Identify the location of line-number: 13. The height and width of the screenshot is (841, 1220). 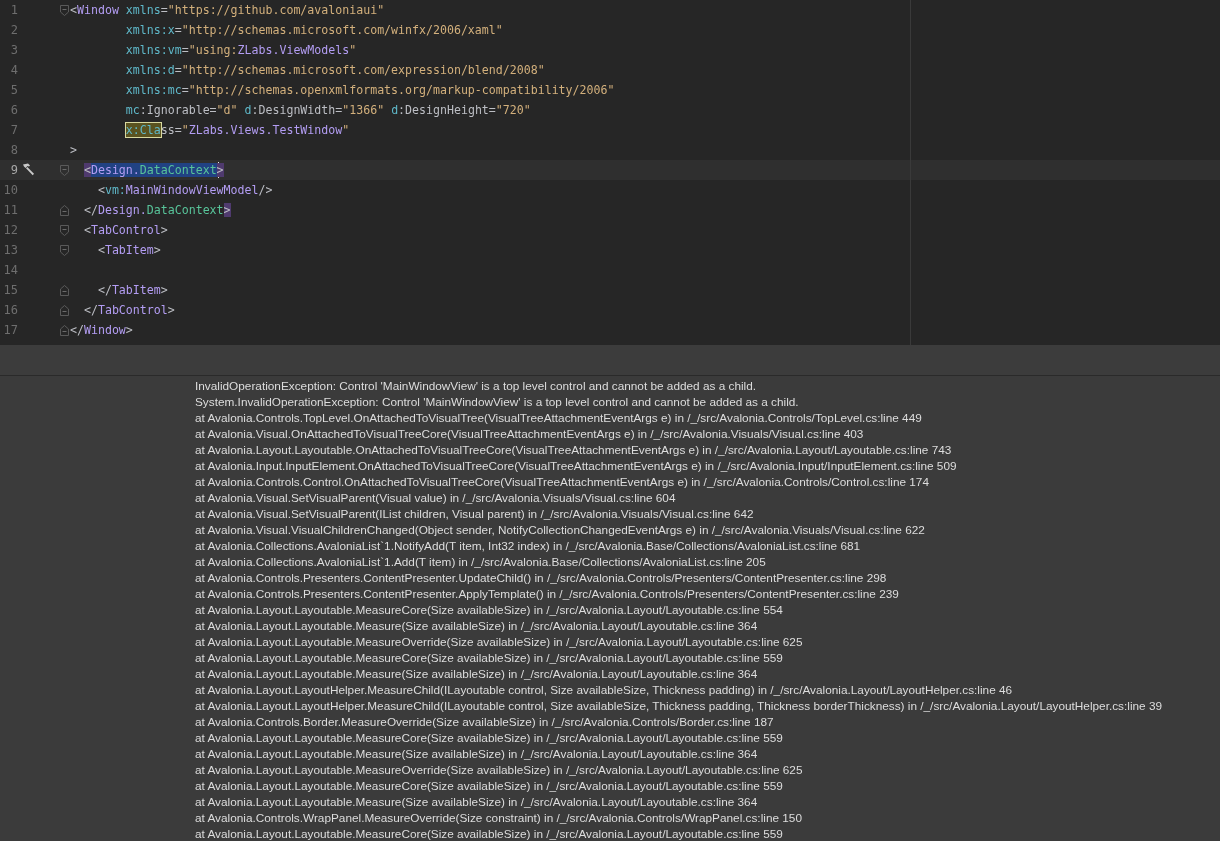
(10, 250).